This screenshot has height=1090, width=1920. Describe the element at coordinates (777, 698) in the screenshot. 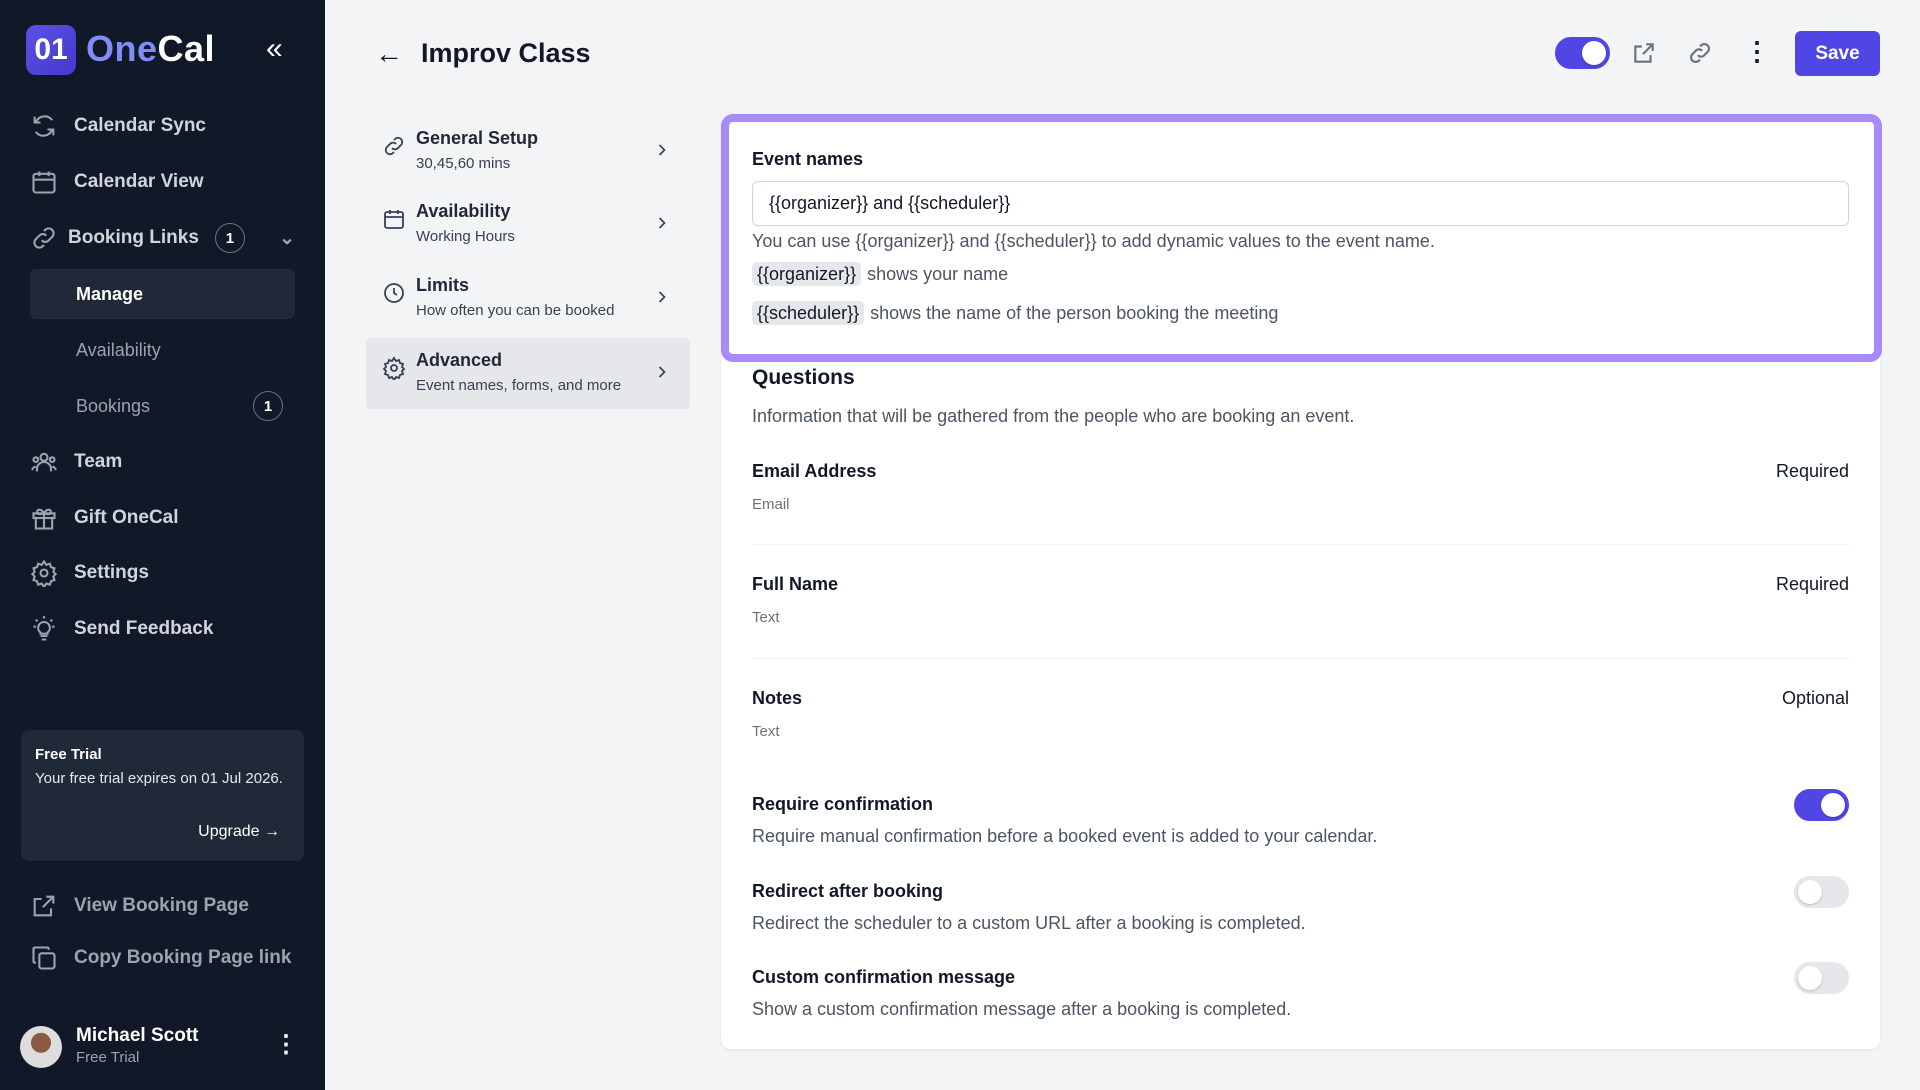

I see `question-name: Notes` at that location.